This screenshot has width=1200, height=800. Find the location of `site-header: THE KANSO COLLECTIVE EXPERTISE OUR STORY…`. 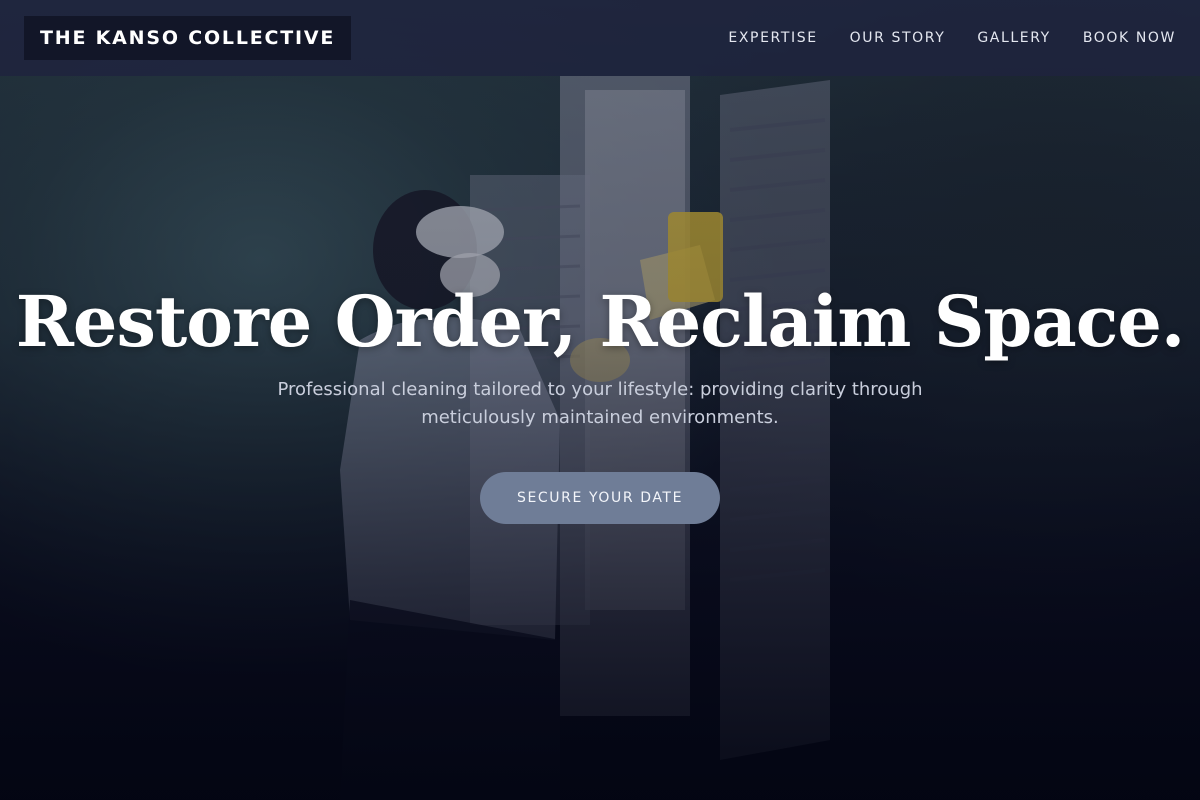

site-header: THE KANSO COLLECTIVE EXPERTISE OUR STORY… is located at coordinates (600, 38).